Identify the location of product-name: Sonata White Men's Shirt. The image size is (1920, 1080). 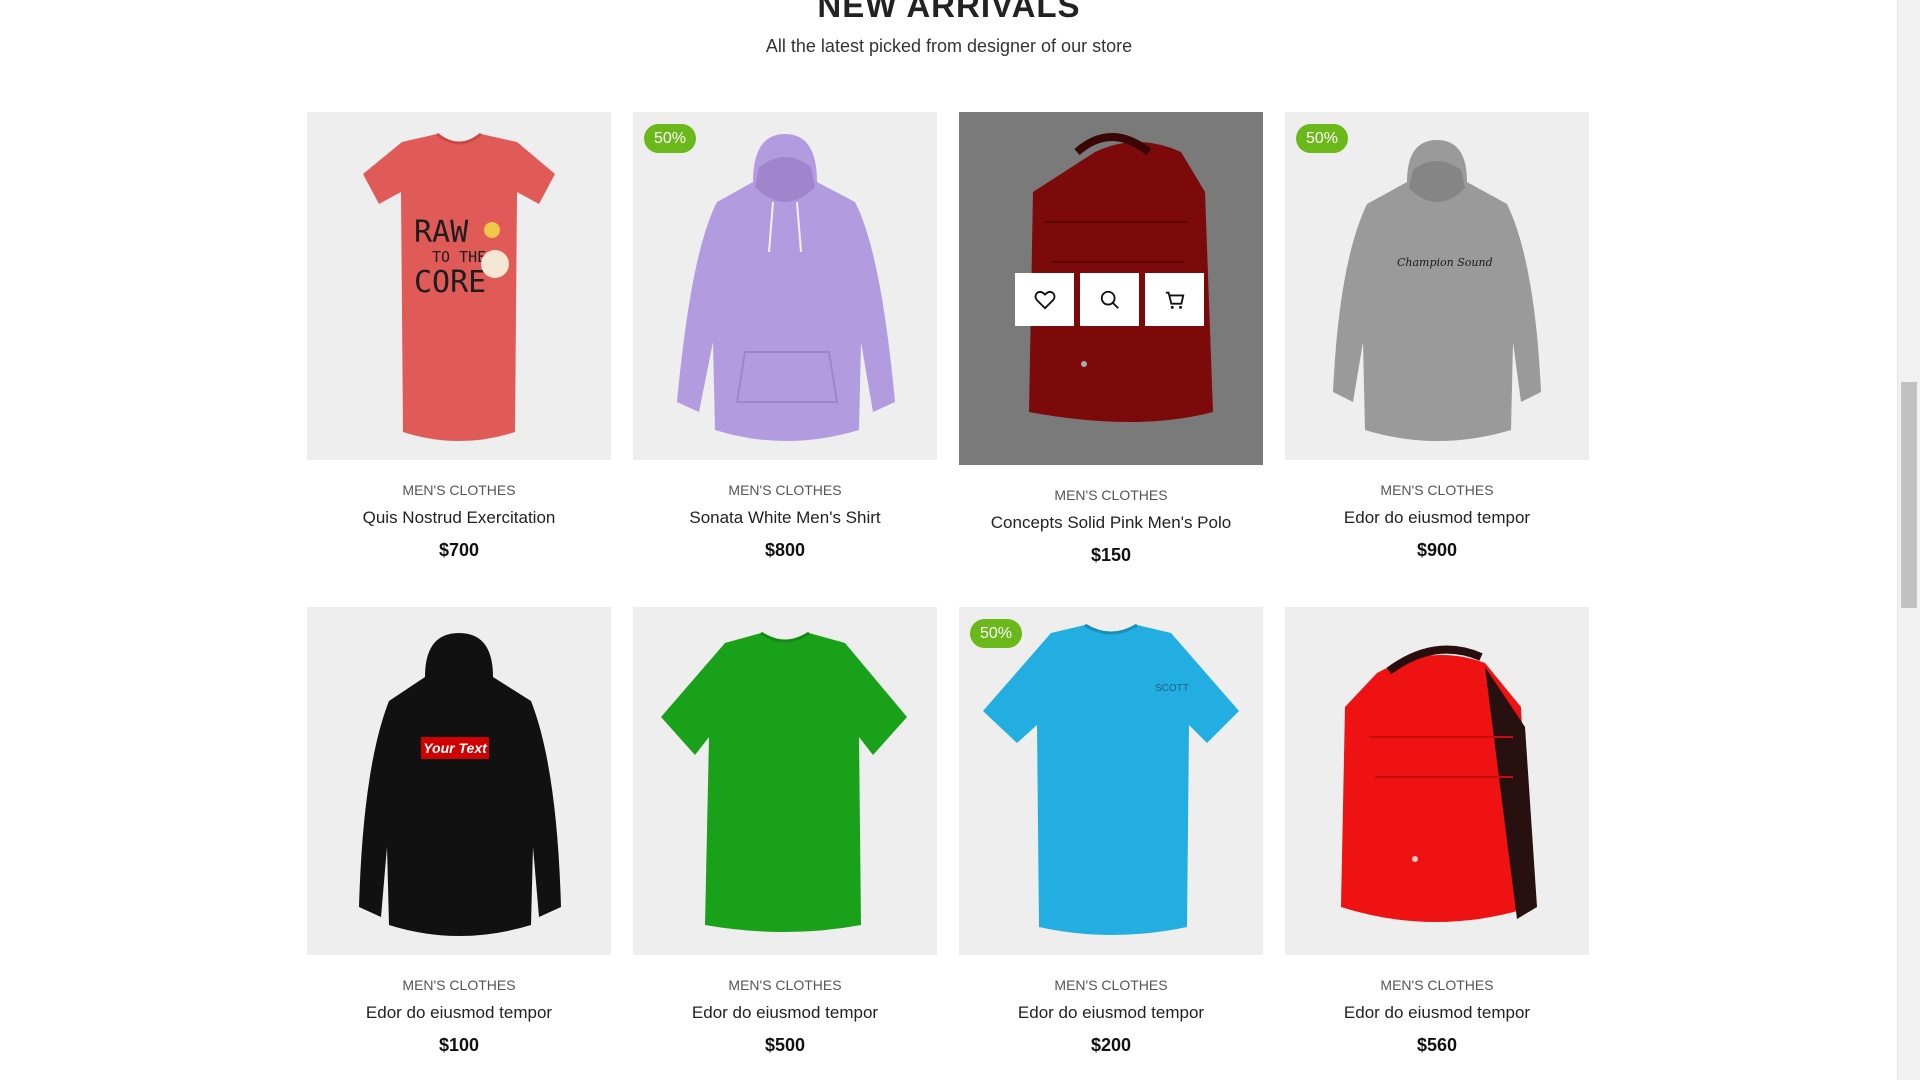
(785, 518).